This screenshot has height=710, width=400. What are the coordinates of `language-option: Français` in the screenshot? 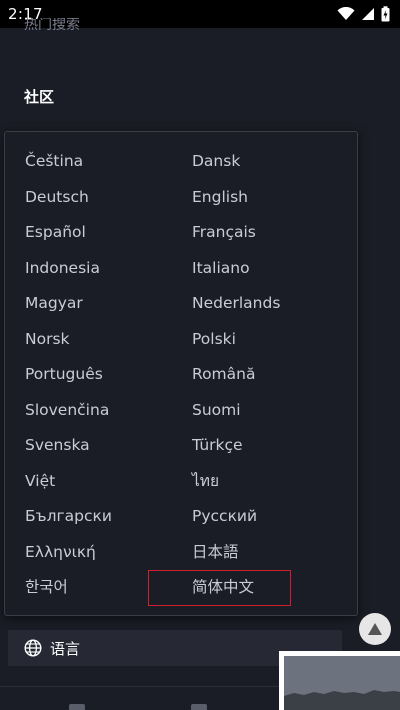 It's located at (273, 233).